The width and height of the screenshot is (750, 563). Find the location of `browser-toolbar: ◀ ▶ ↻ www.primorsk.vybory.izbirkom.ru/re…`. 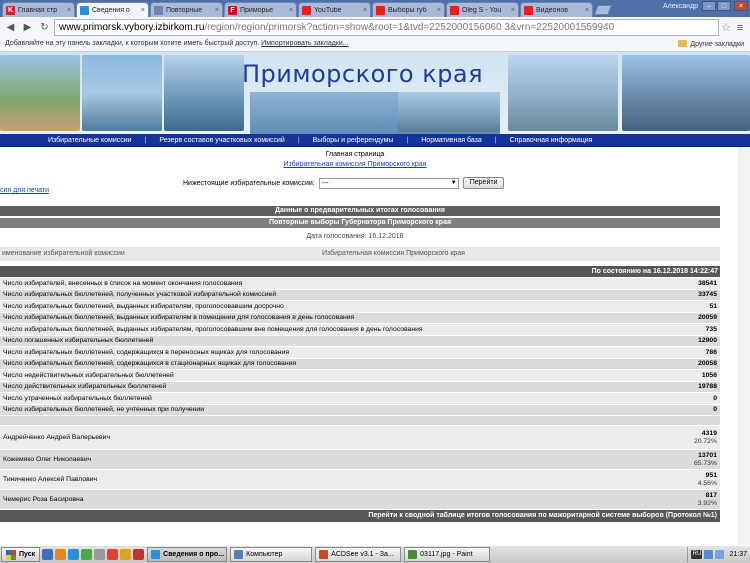

browser-toolbar: ◀ ▶ ↻ www.primorsk.vybory.izbirkom.ru/re… is located at coordinates (375, 27).